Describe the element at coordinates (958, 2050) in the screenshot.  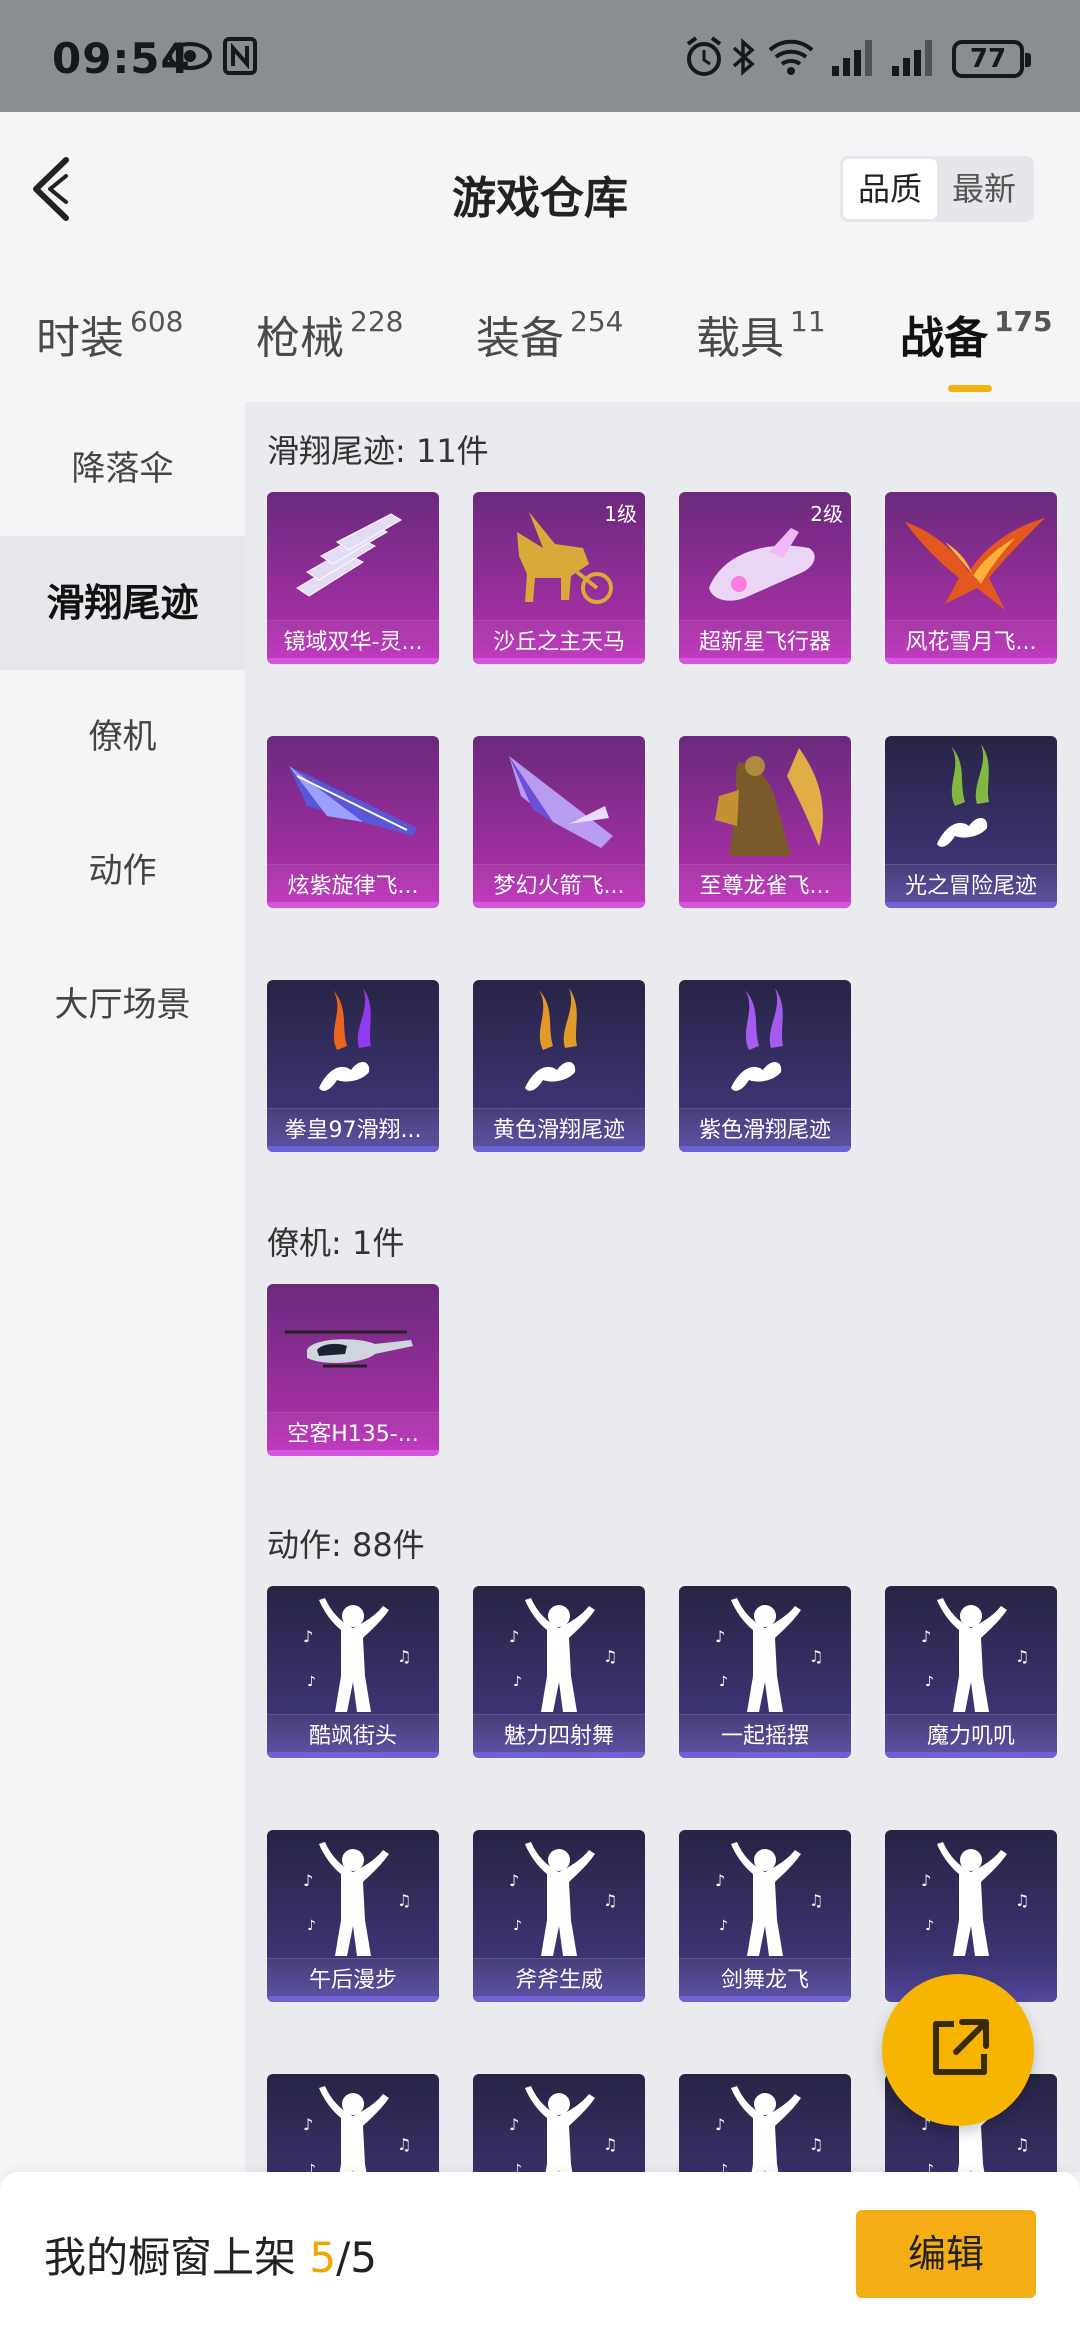
I see `share-fab` at that location.